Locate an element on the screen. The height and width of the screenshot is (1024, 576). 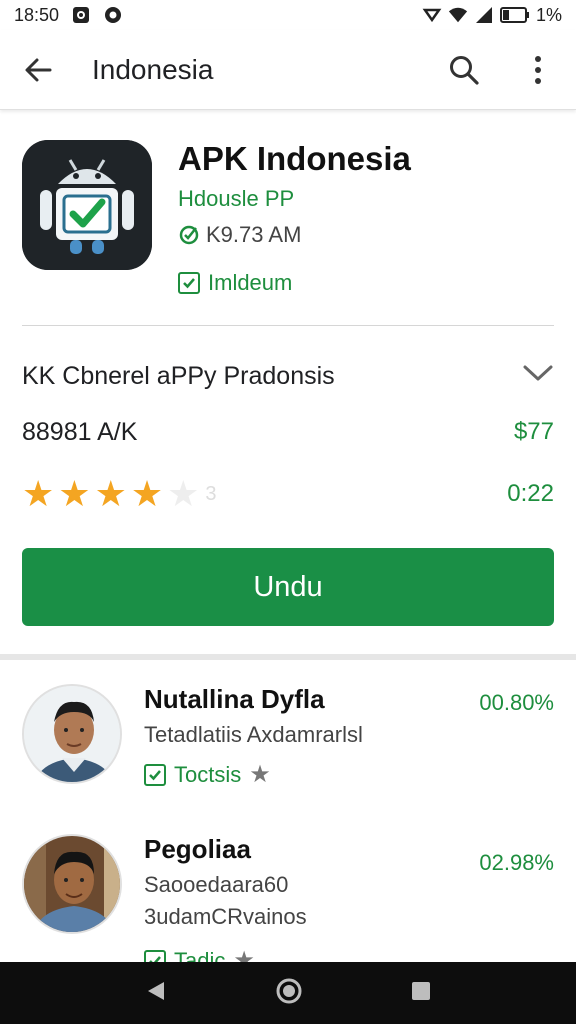
wifi-icon is located at coordinates (458, 15).